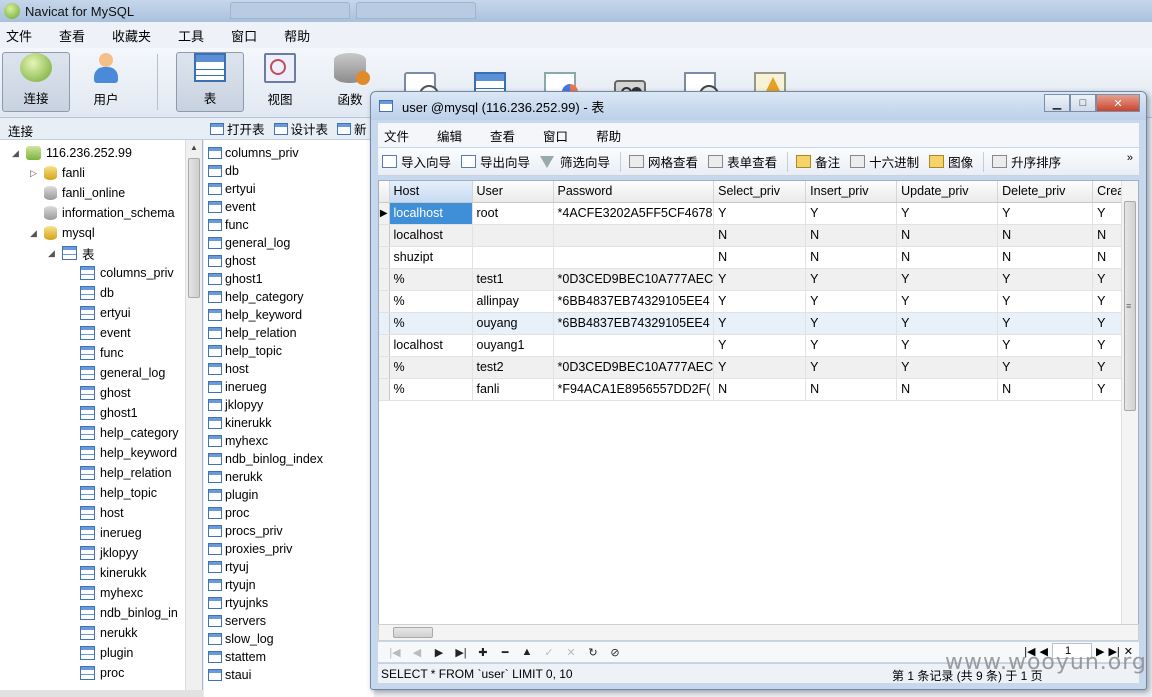 This screenshot has width=1152, height=697. Describe the element at coordinates (235, 405) in the screenshot. I see `object-list-item: jklopyy` at that location.